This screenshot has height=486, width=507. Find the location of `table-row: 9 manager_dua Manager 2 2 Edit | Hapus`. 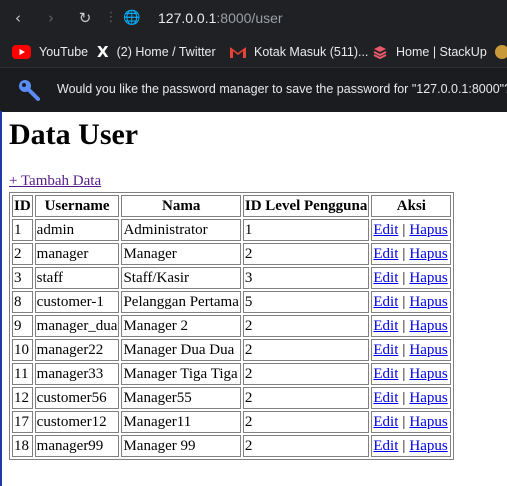

table-row: 9 manager_dua Manager 2 2 Edit | Hapus is located at coordinates (232, 326).